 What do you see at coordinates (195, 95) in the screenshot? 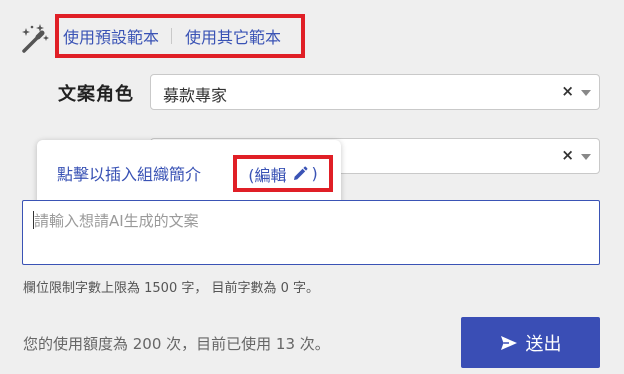
I see `copy-role-value: 募款專家` at bounding box center [195, 95].